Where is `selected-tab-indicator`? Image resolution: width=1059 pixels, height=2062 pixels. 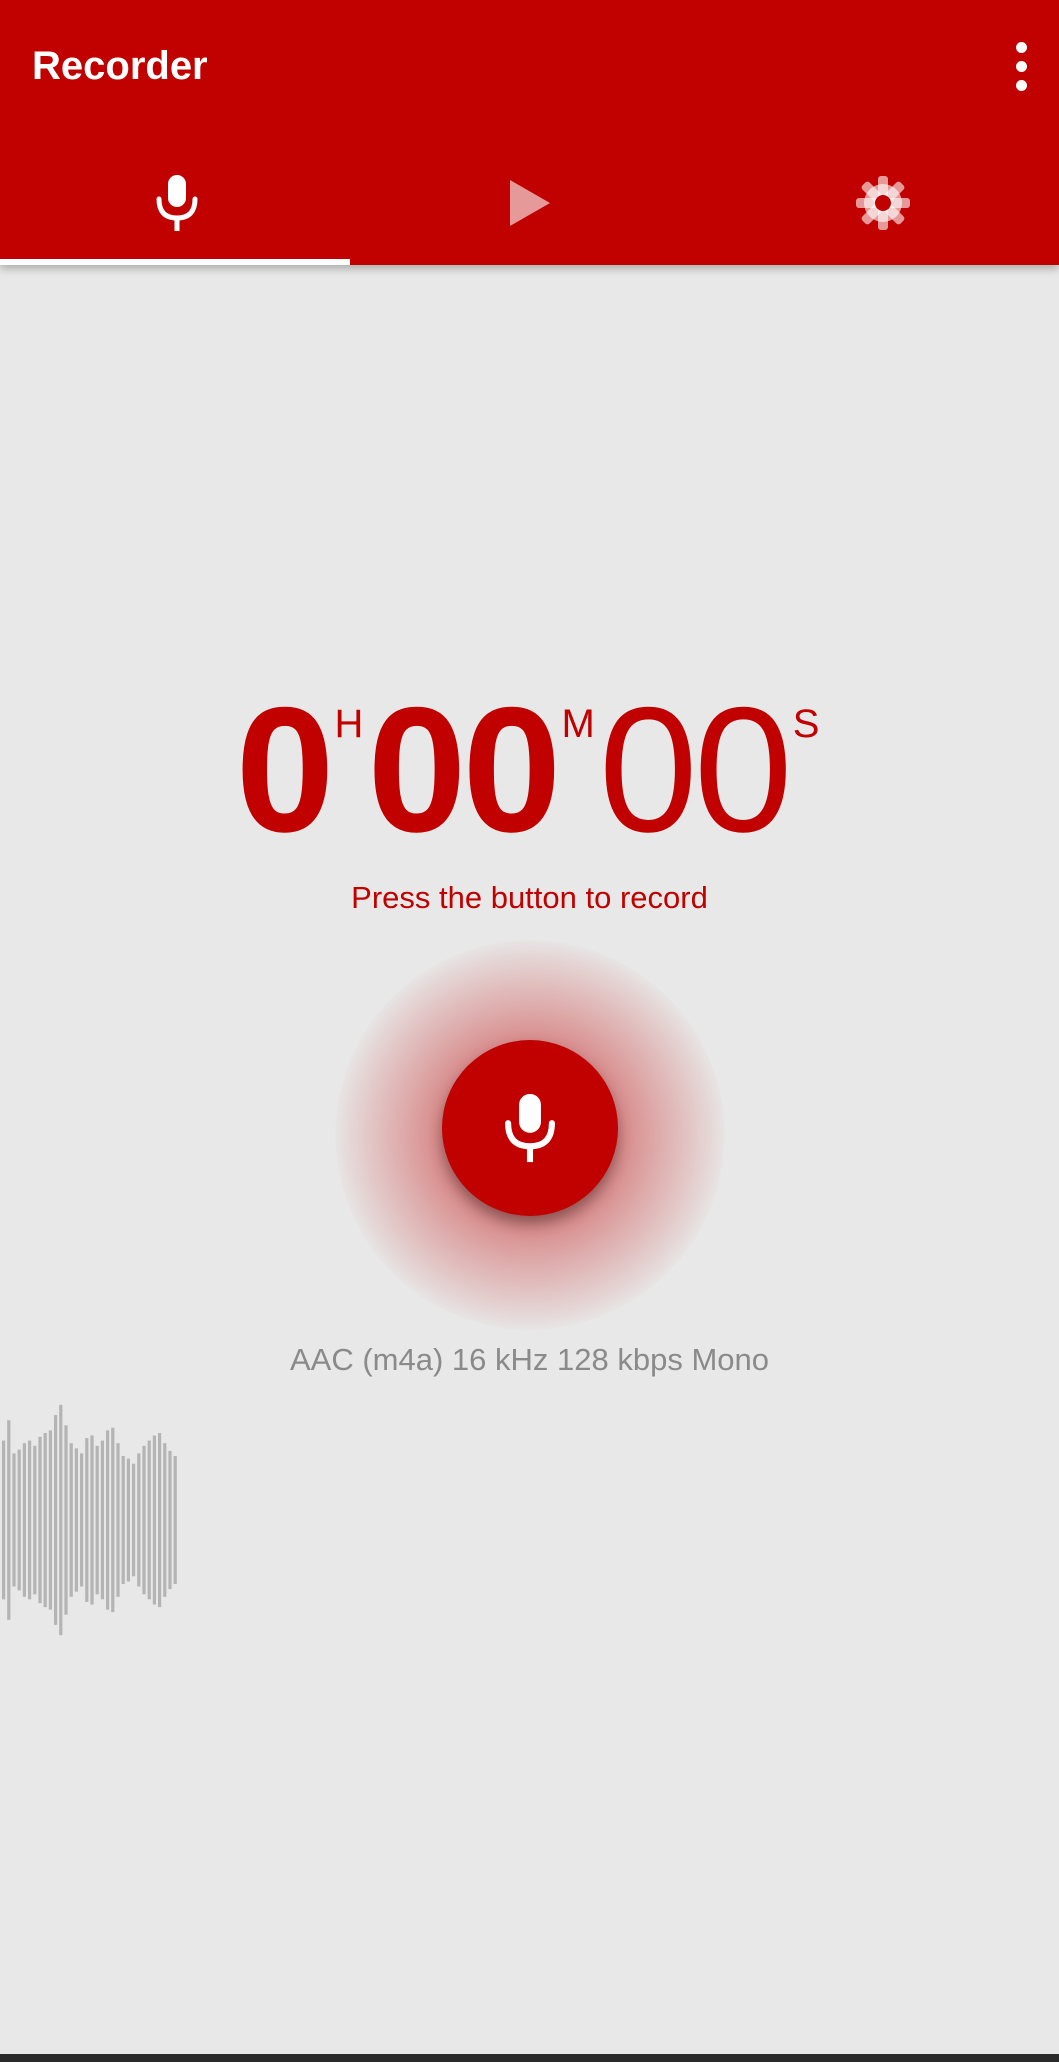
selected-tab-indicator is located at coordinates (175, 262).